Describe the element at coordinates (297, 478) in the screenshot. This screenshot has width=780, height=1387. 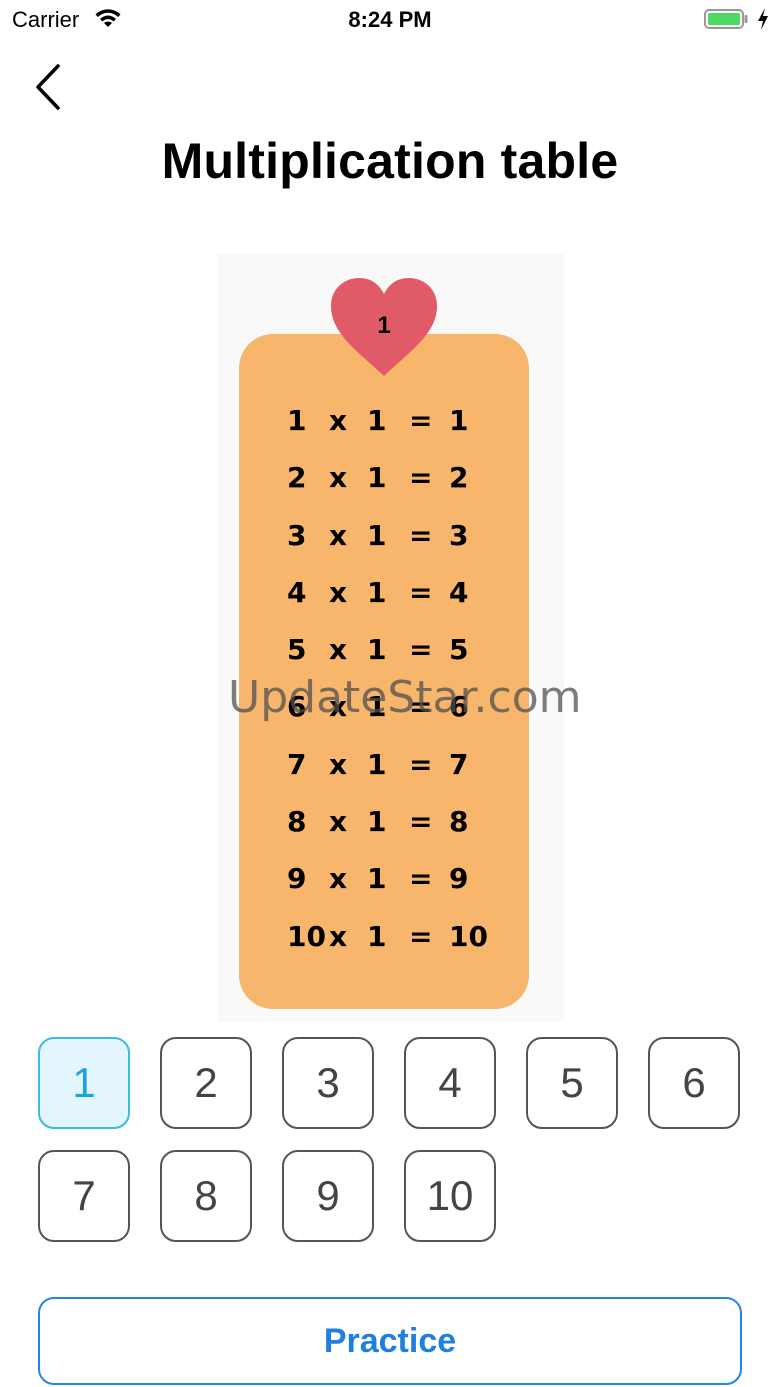
I see `multiplicand: 2` at that location.